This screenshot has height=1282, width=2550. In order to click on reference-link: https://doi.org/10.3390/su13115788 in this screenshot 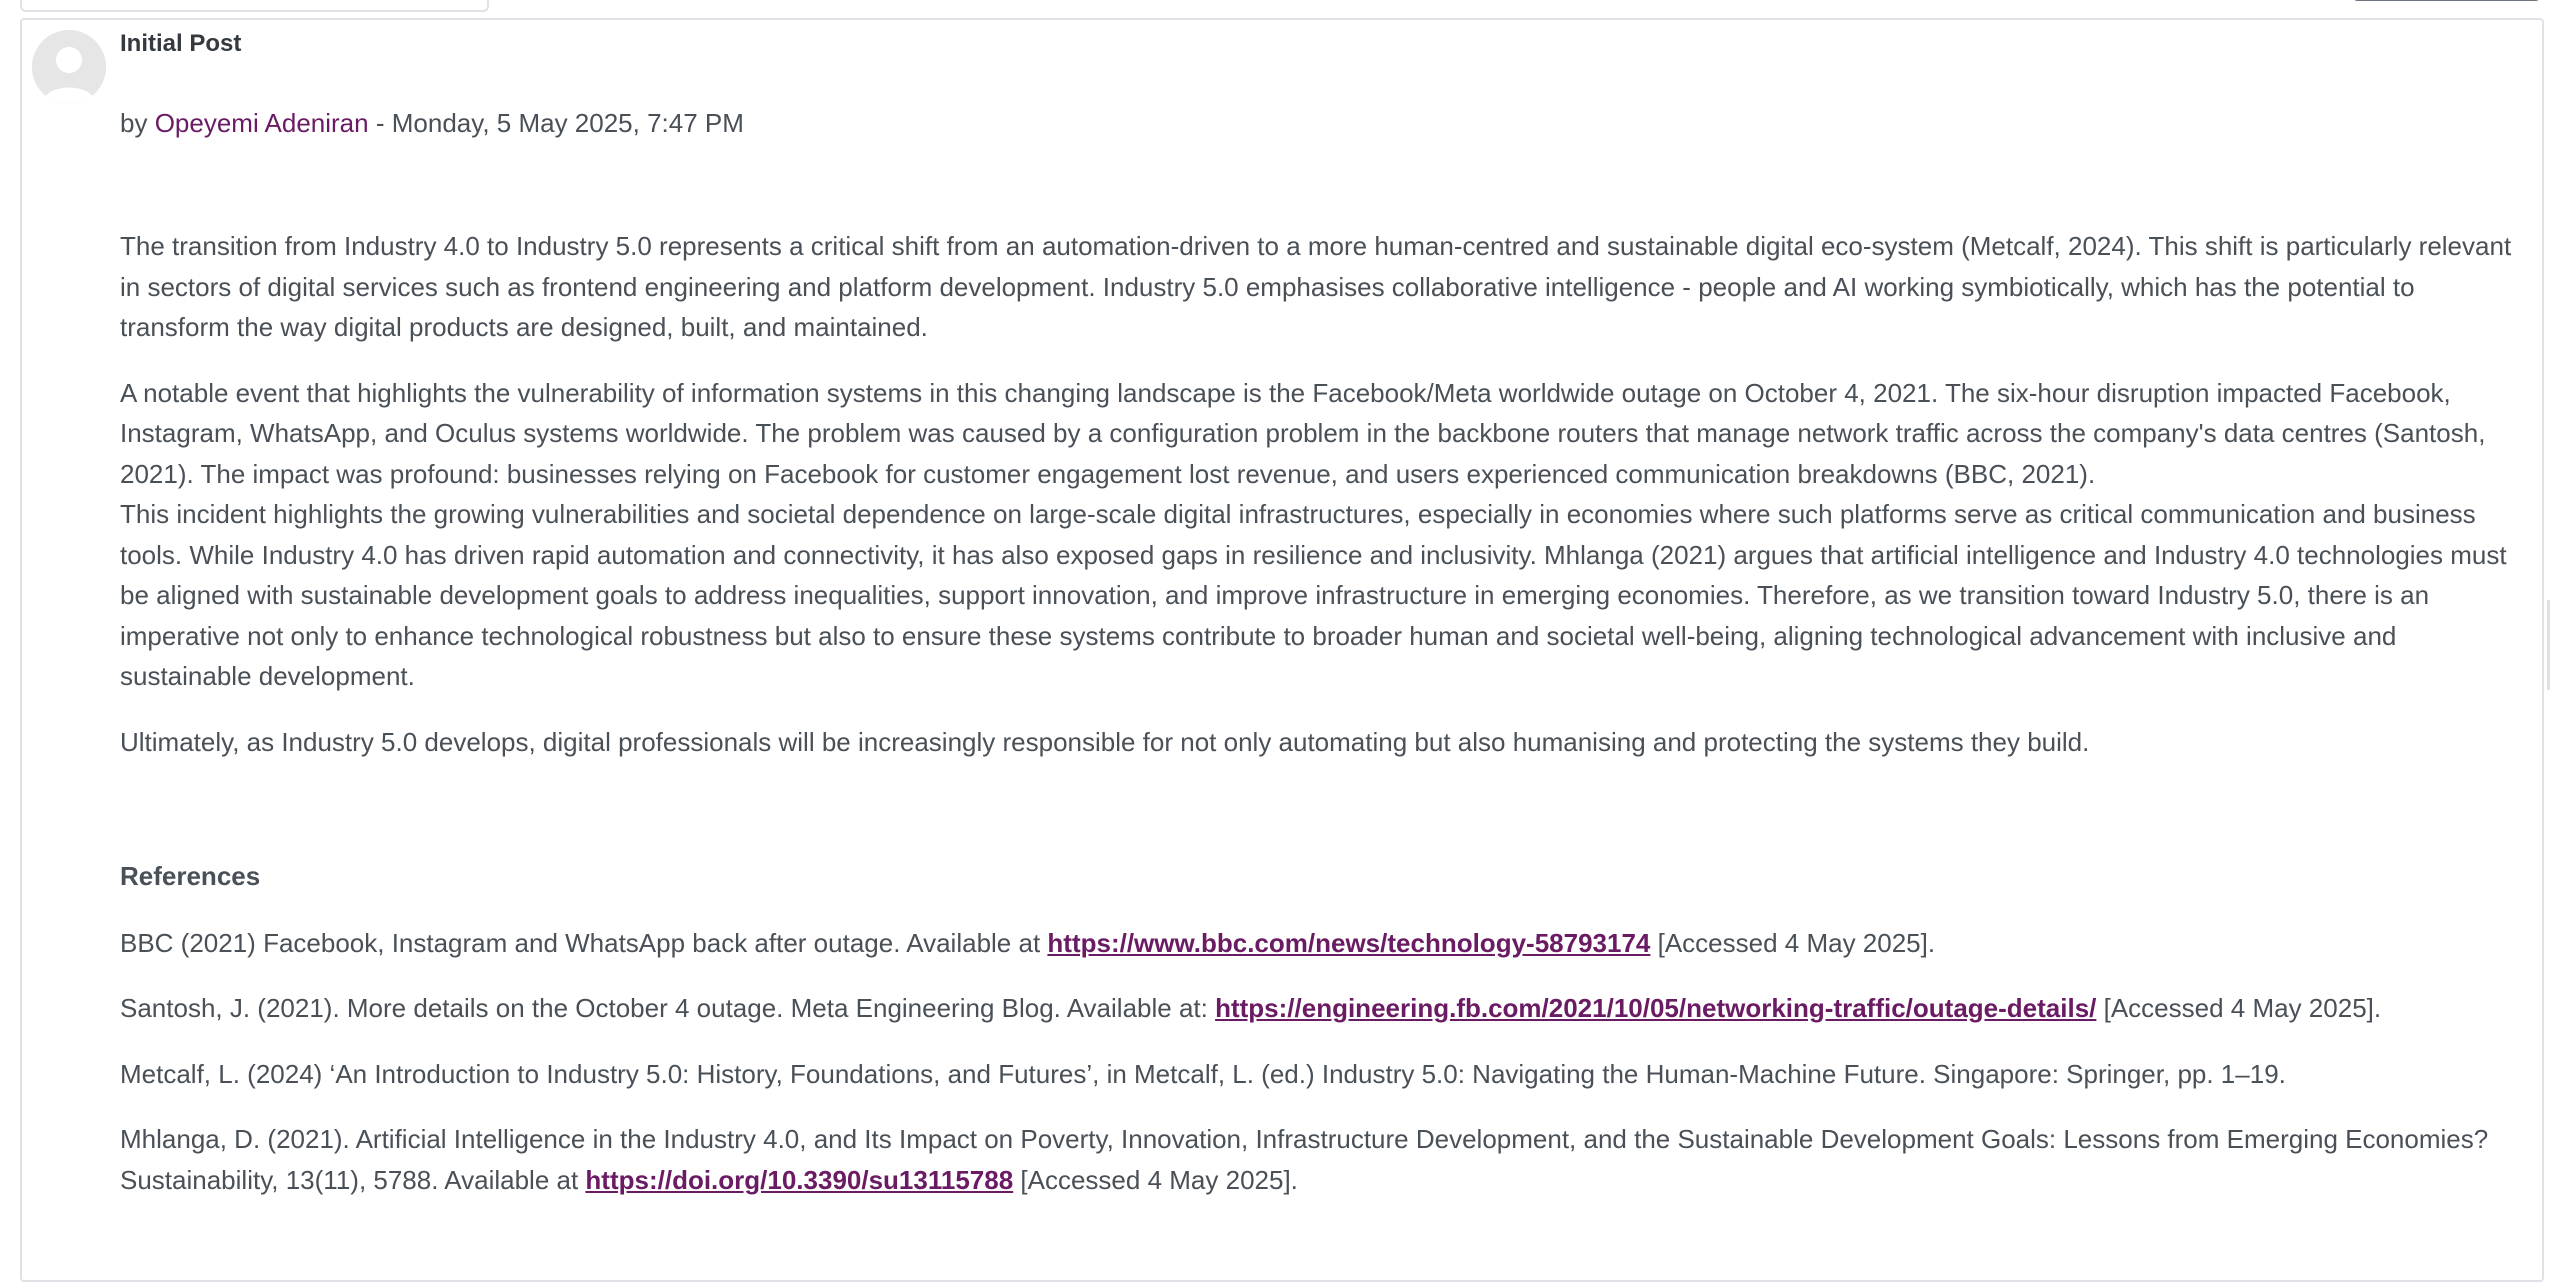, I will do `click(799, 1180)`.